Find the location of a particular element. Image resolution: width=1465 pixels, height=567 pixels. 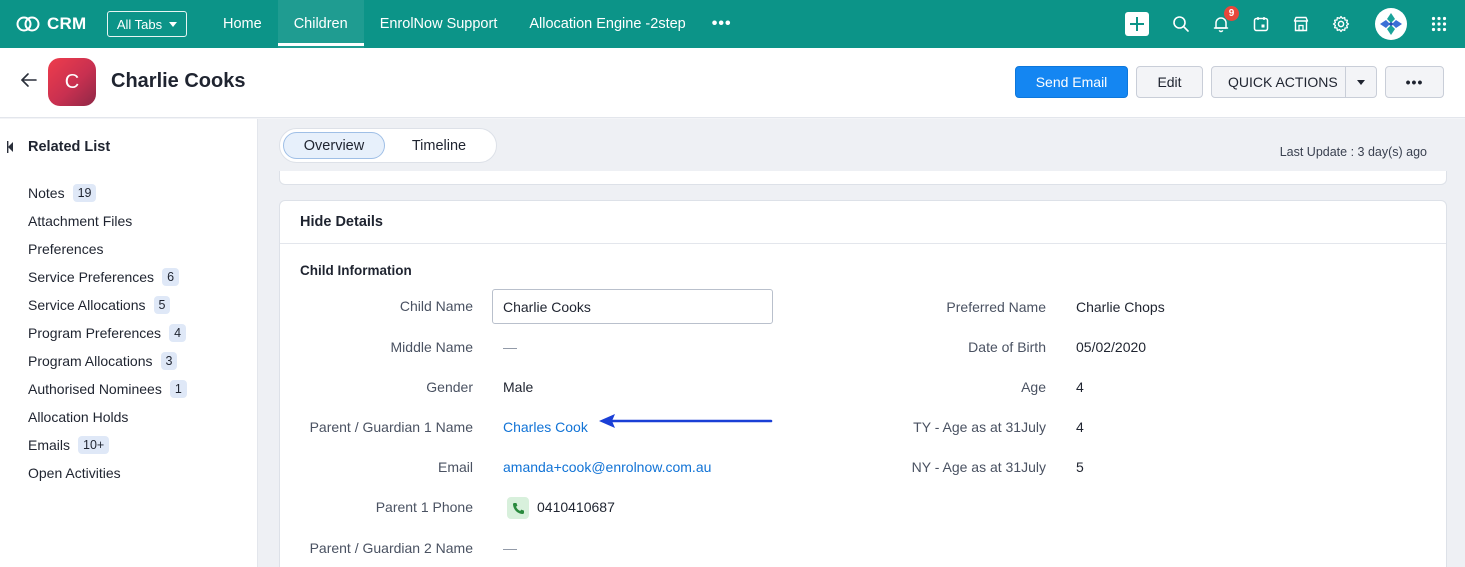

marketplace-button is located at coordinates (1301, 24).